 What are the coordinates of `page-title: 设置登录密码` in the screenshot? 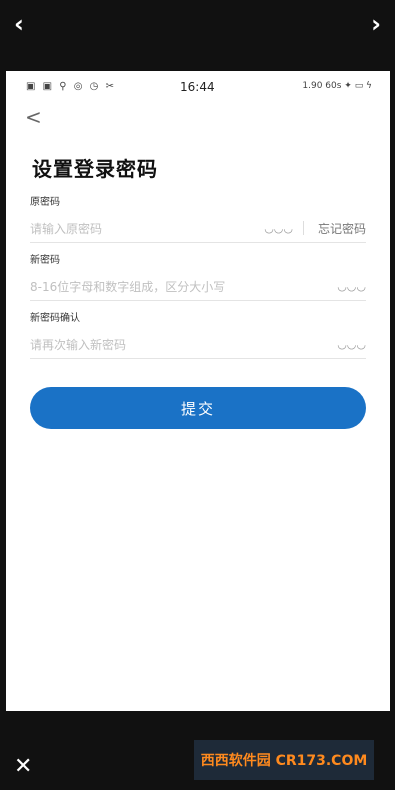 It's located at (95, 169).